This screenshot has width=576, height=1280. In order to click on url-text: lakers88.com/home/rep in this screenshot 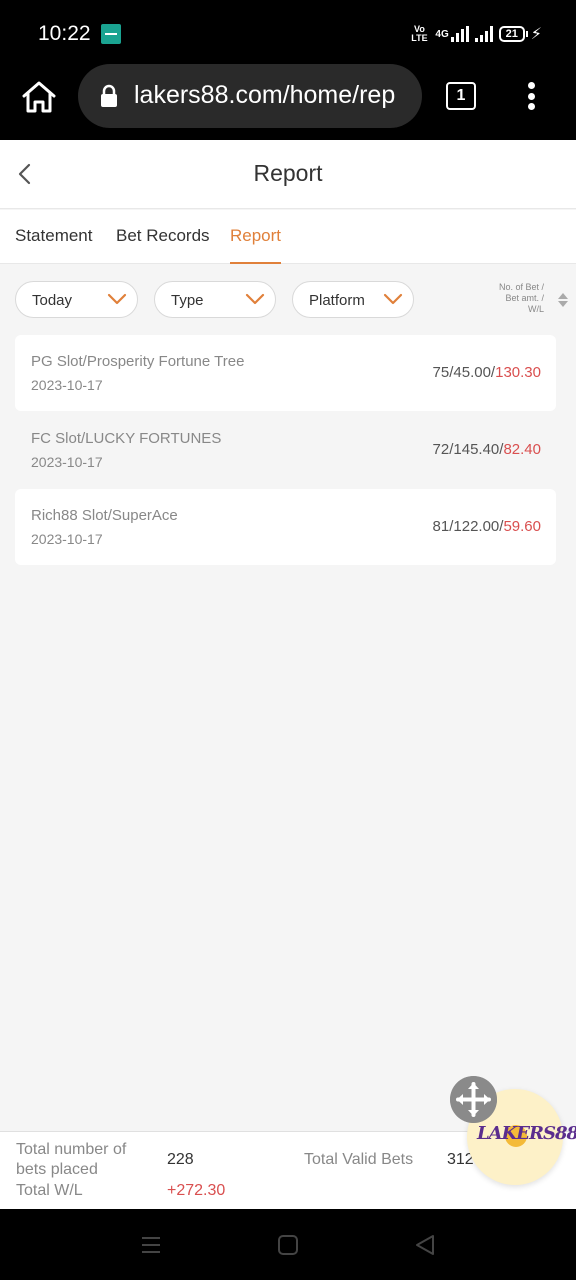, I will do `click(265, 95)`.